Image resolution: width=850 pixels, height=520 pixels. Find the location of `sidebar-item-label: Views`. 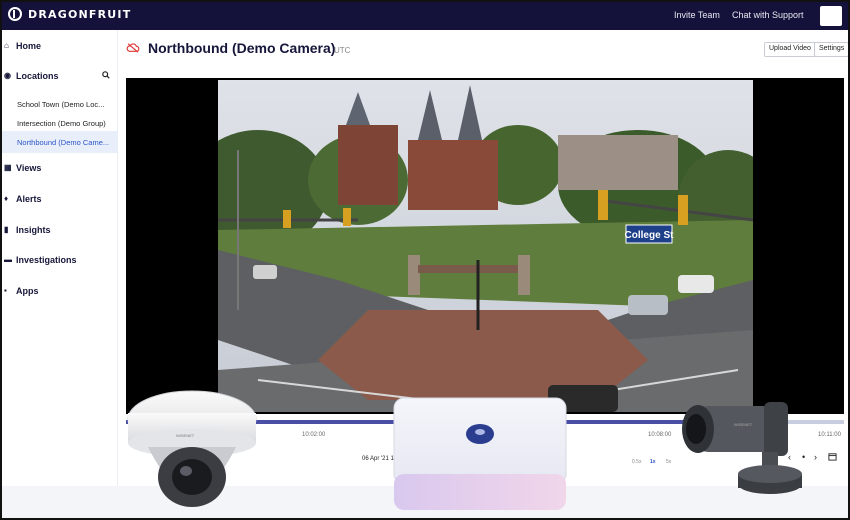

sidebar-item-label: Views is located at coordinates (29, 168).